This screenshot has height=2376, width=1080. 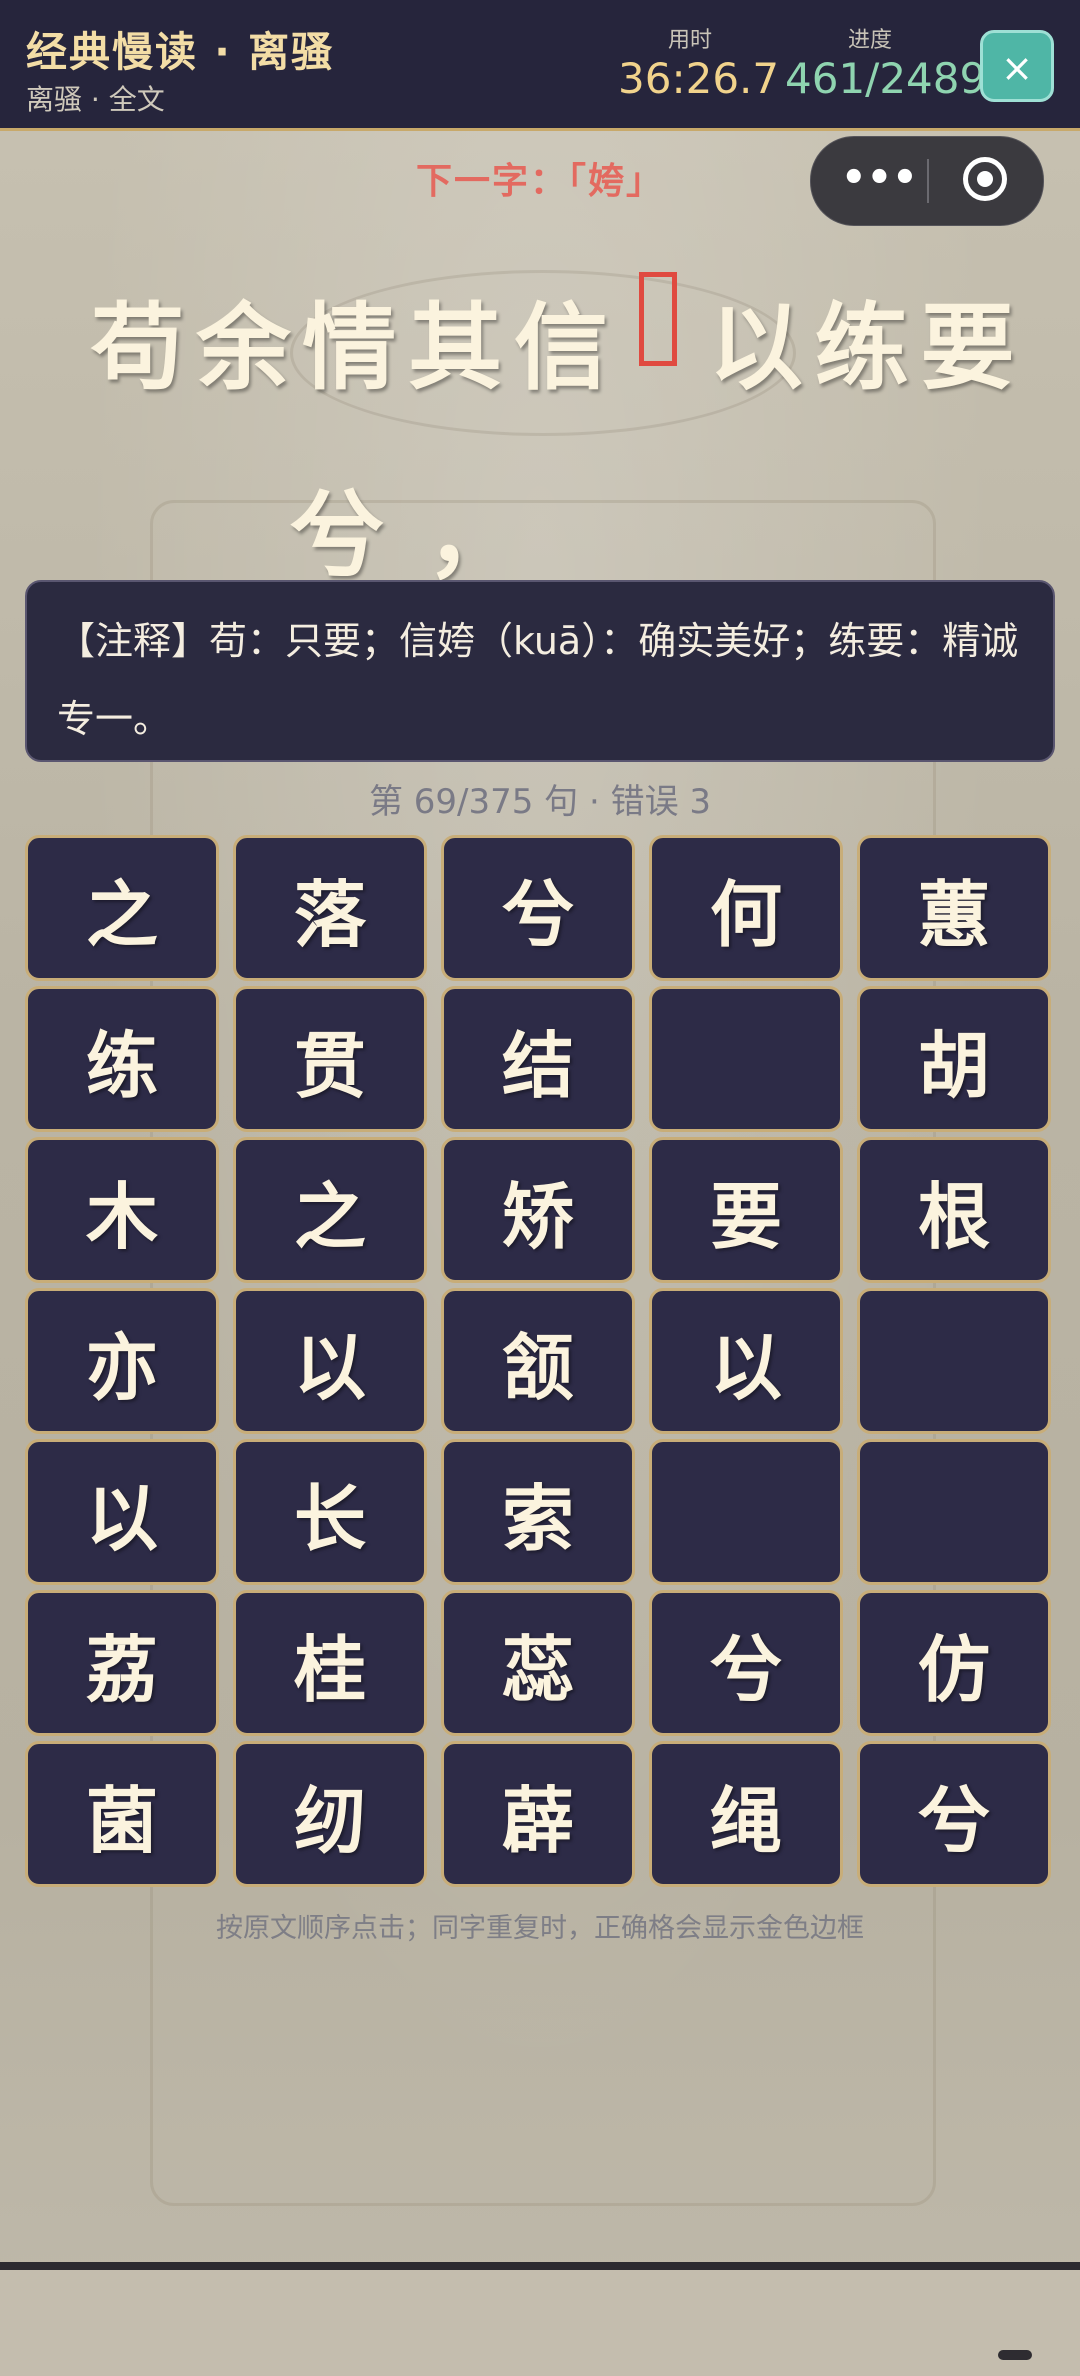 What do you see at coordinates (330, 1512) in the screenshot?
I see `char-tile: 长` at bounding box center [330, 1512].